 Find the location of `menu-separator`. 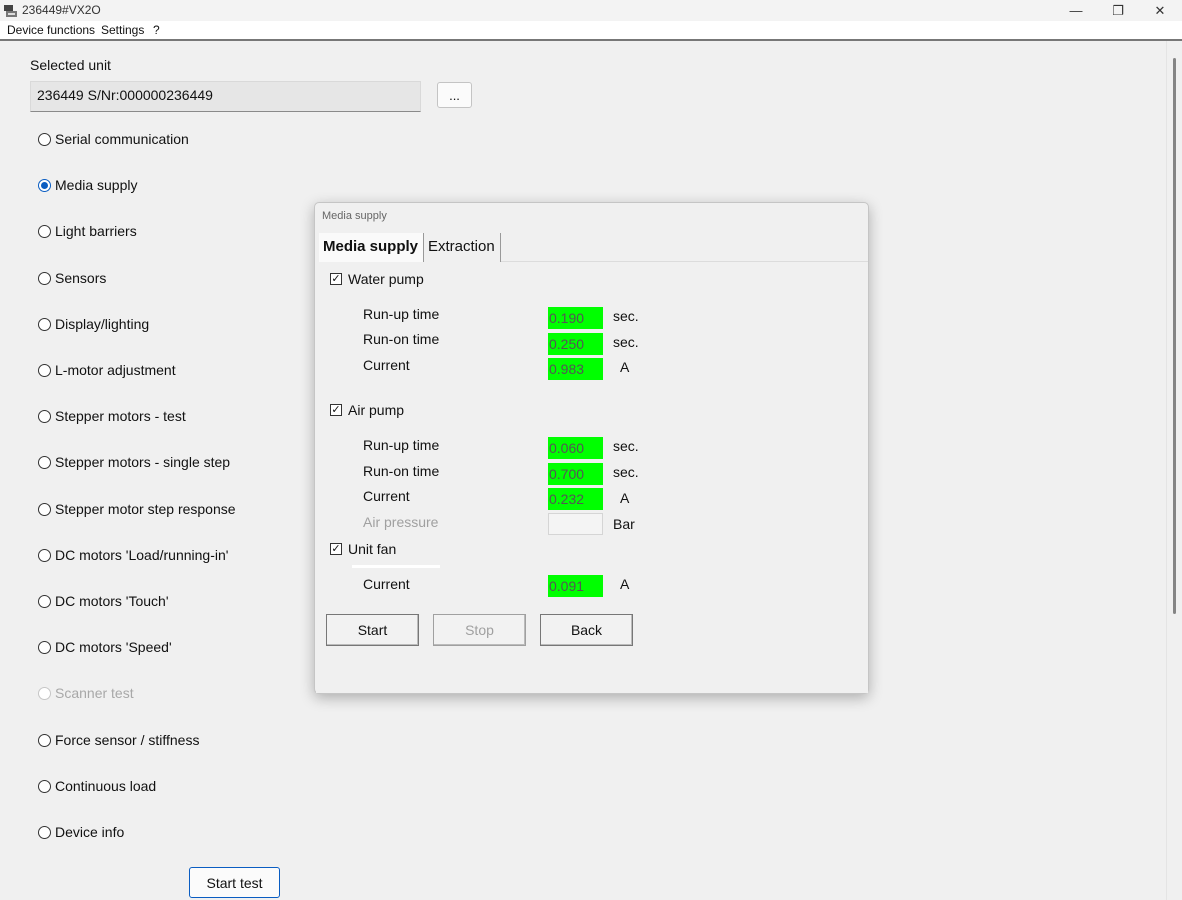

menu-separator is located at coordinates (591, 40).